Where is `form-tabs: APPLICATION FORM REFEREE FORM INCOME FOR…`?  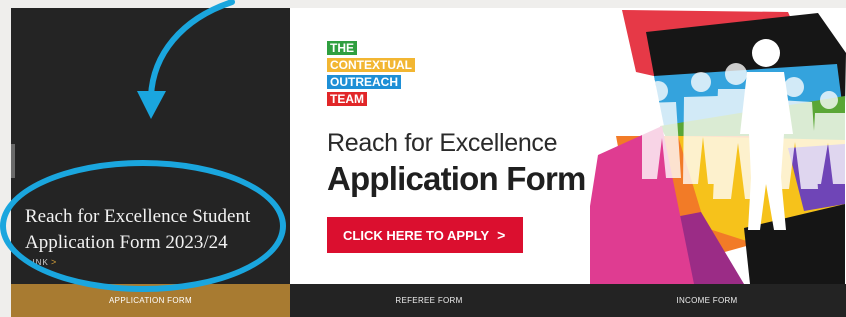 form-tabs: APPLICATION FORM REFEREE FORM INCOME FOR… is located at coordinates (428, 300).